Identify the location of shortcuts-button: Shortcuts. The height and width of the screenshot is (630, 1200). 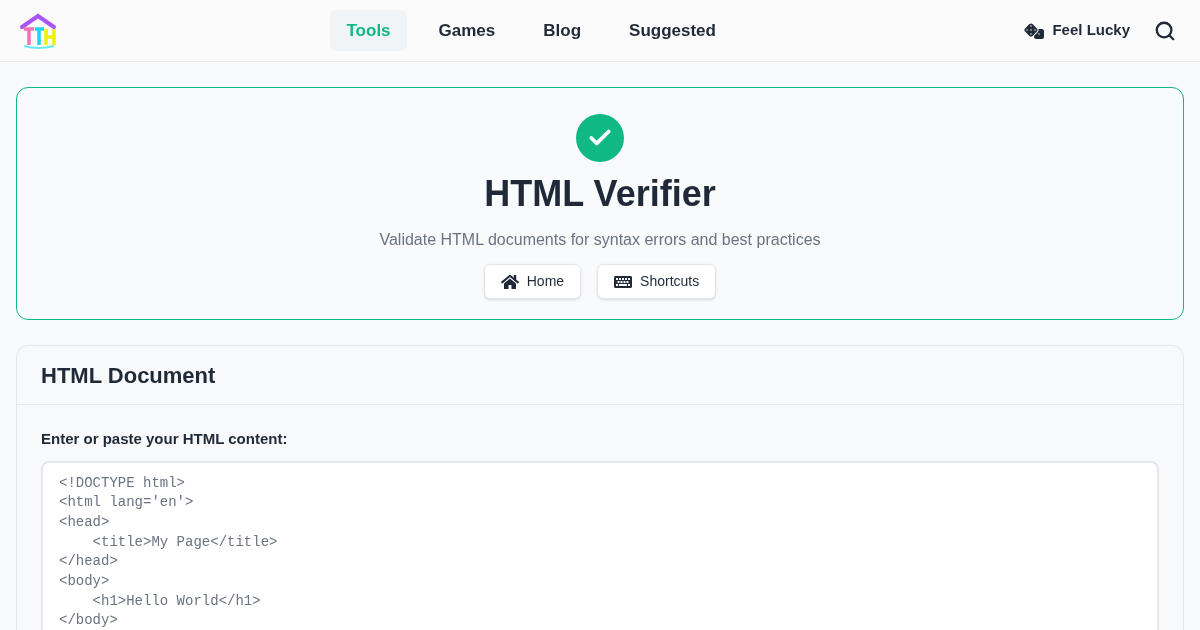
(657, 281).